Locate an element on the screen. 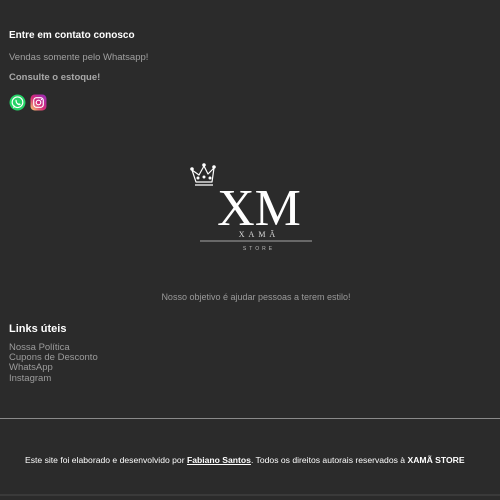  author-link: Fabiano Santos is located at coordinates (219, 460).